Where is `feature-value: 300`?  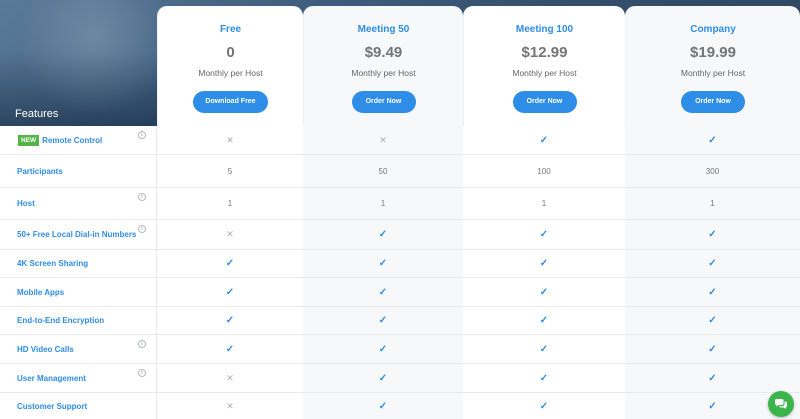 feature-value: 300 is located at coordinates (712, 171).